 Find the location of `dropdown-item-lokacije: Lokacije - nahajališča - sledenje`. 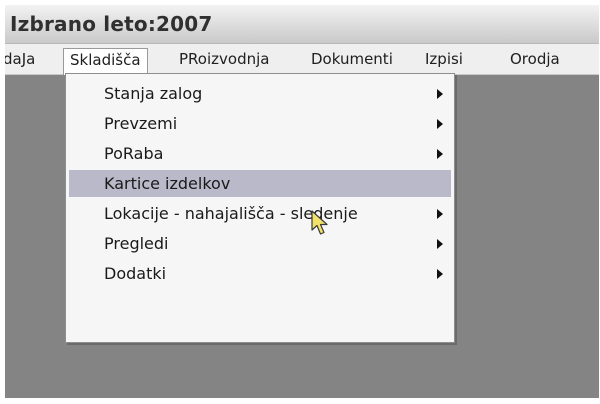

dropdown-item-lokacije: Lokacije - nahajališča - sledenje is located at coordinates (260, 213).